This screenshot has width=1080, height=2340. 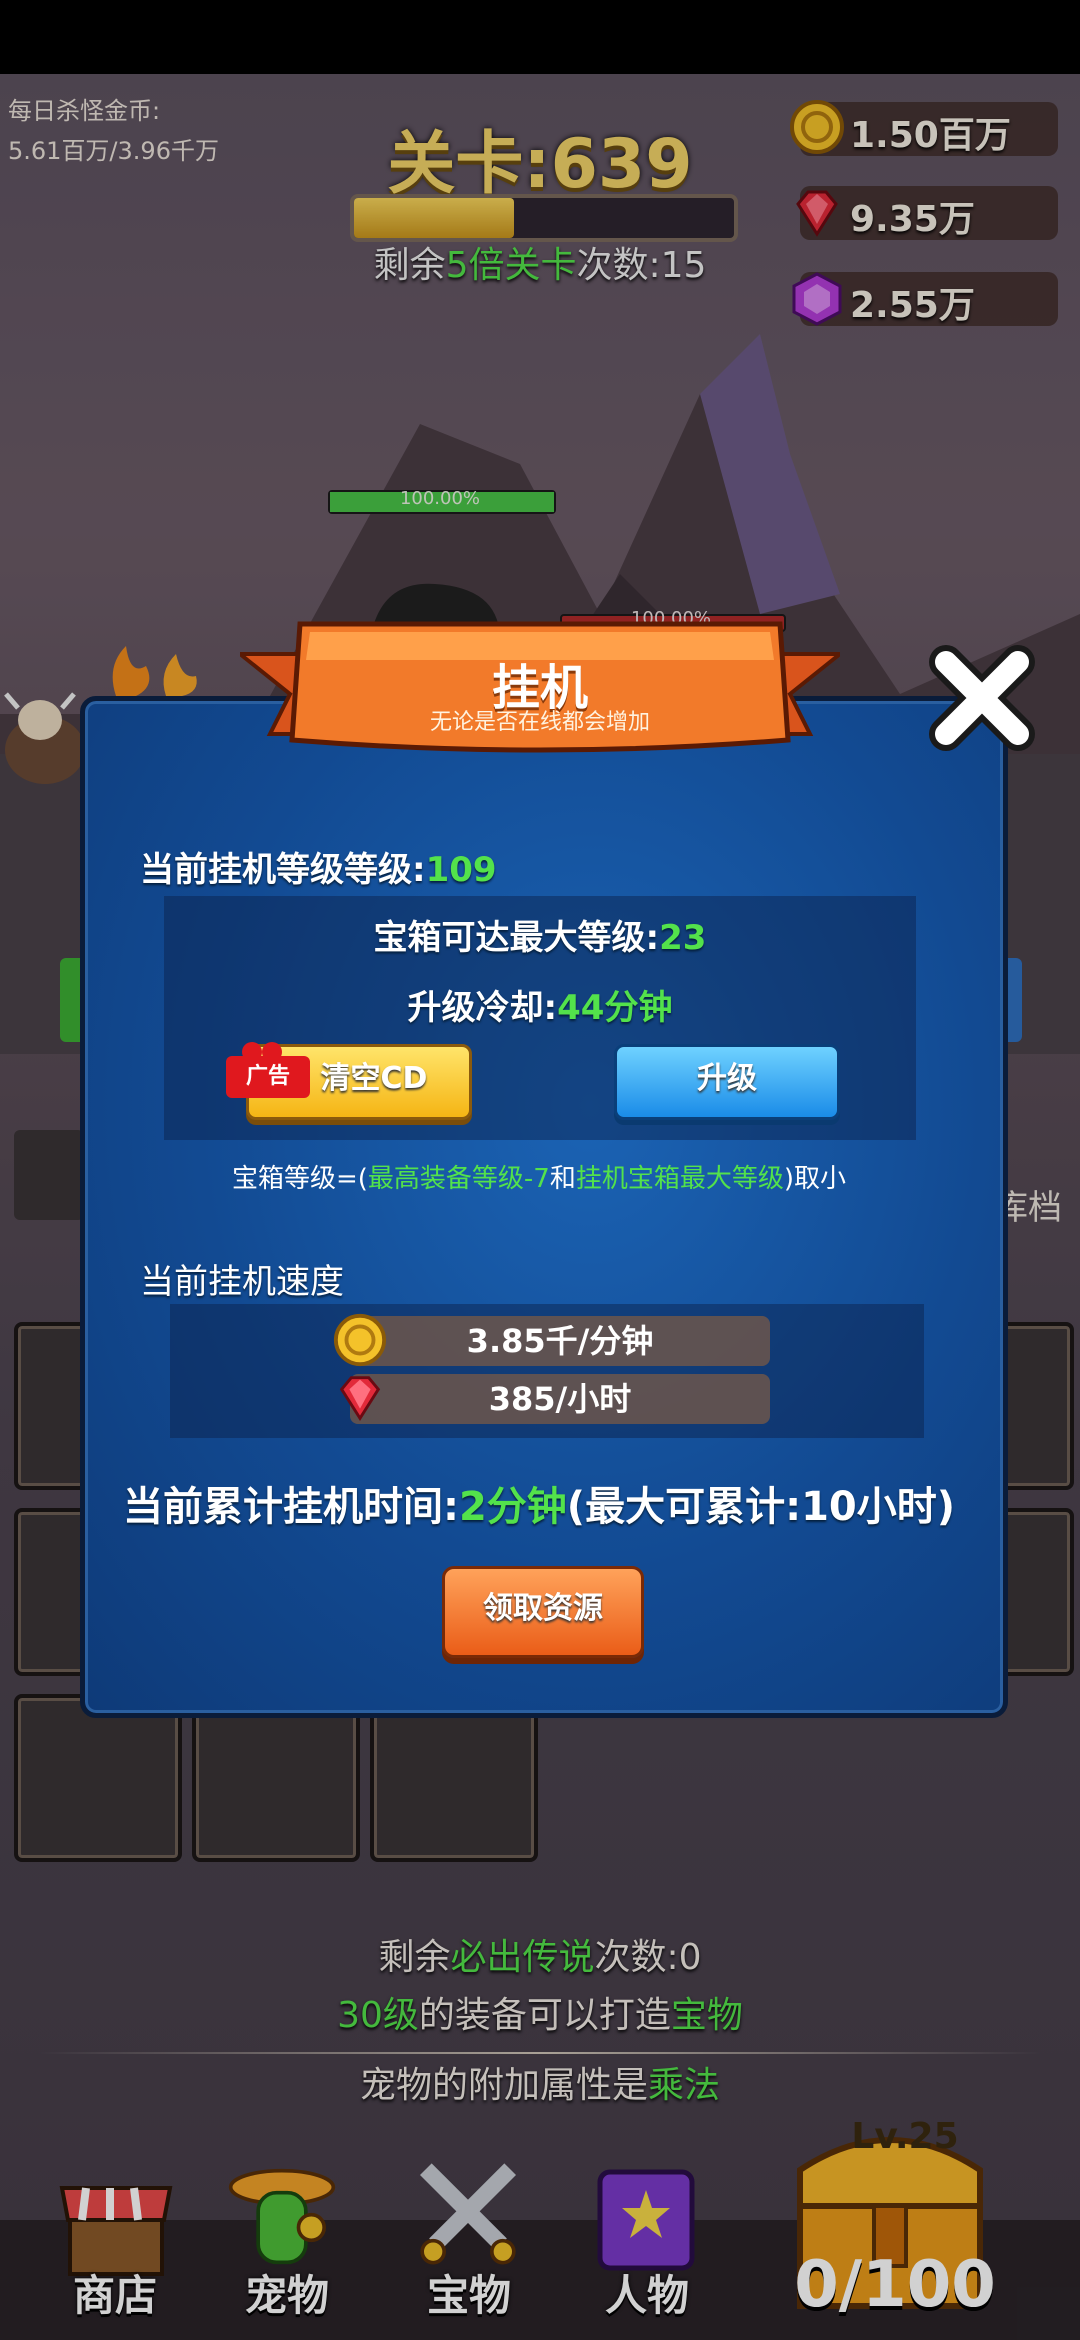 I want to click on status-bar, so click(x=540, y=37).